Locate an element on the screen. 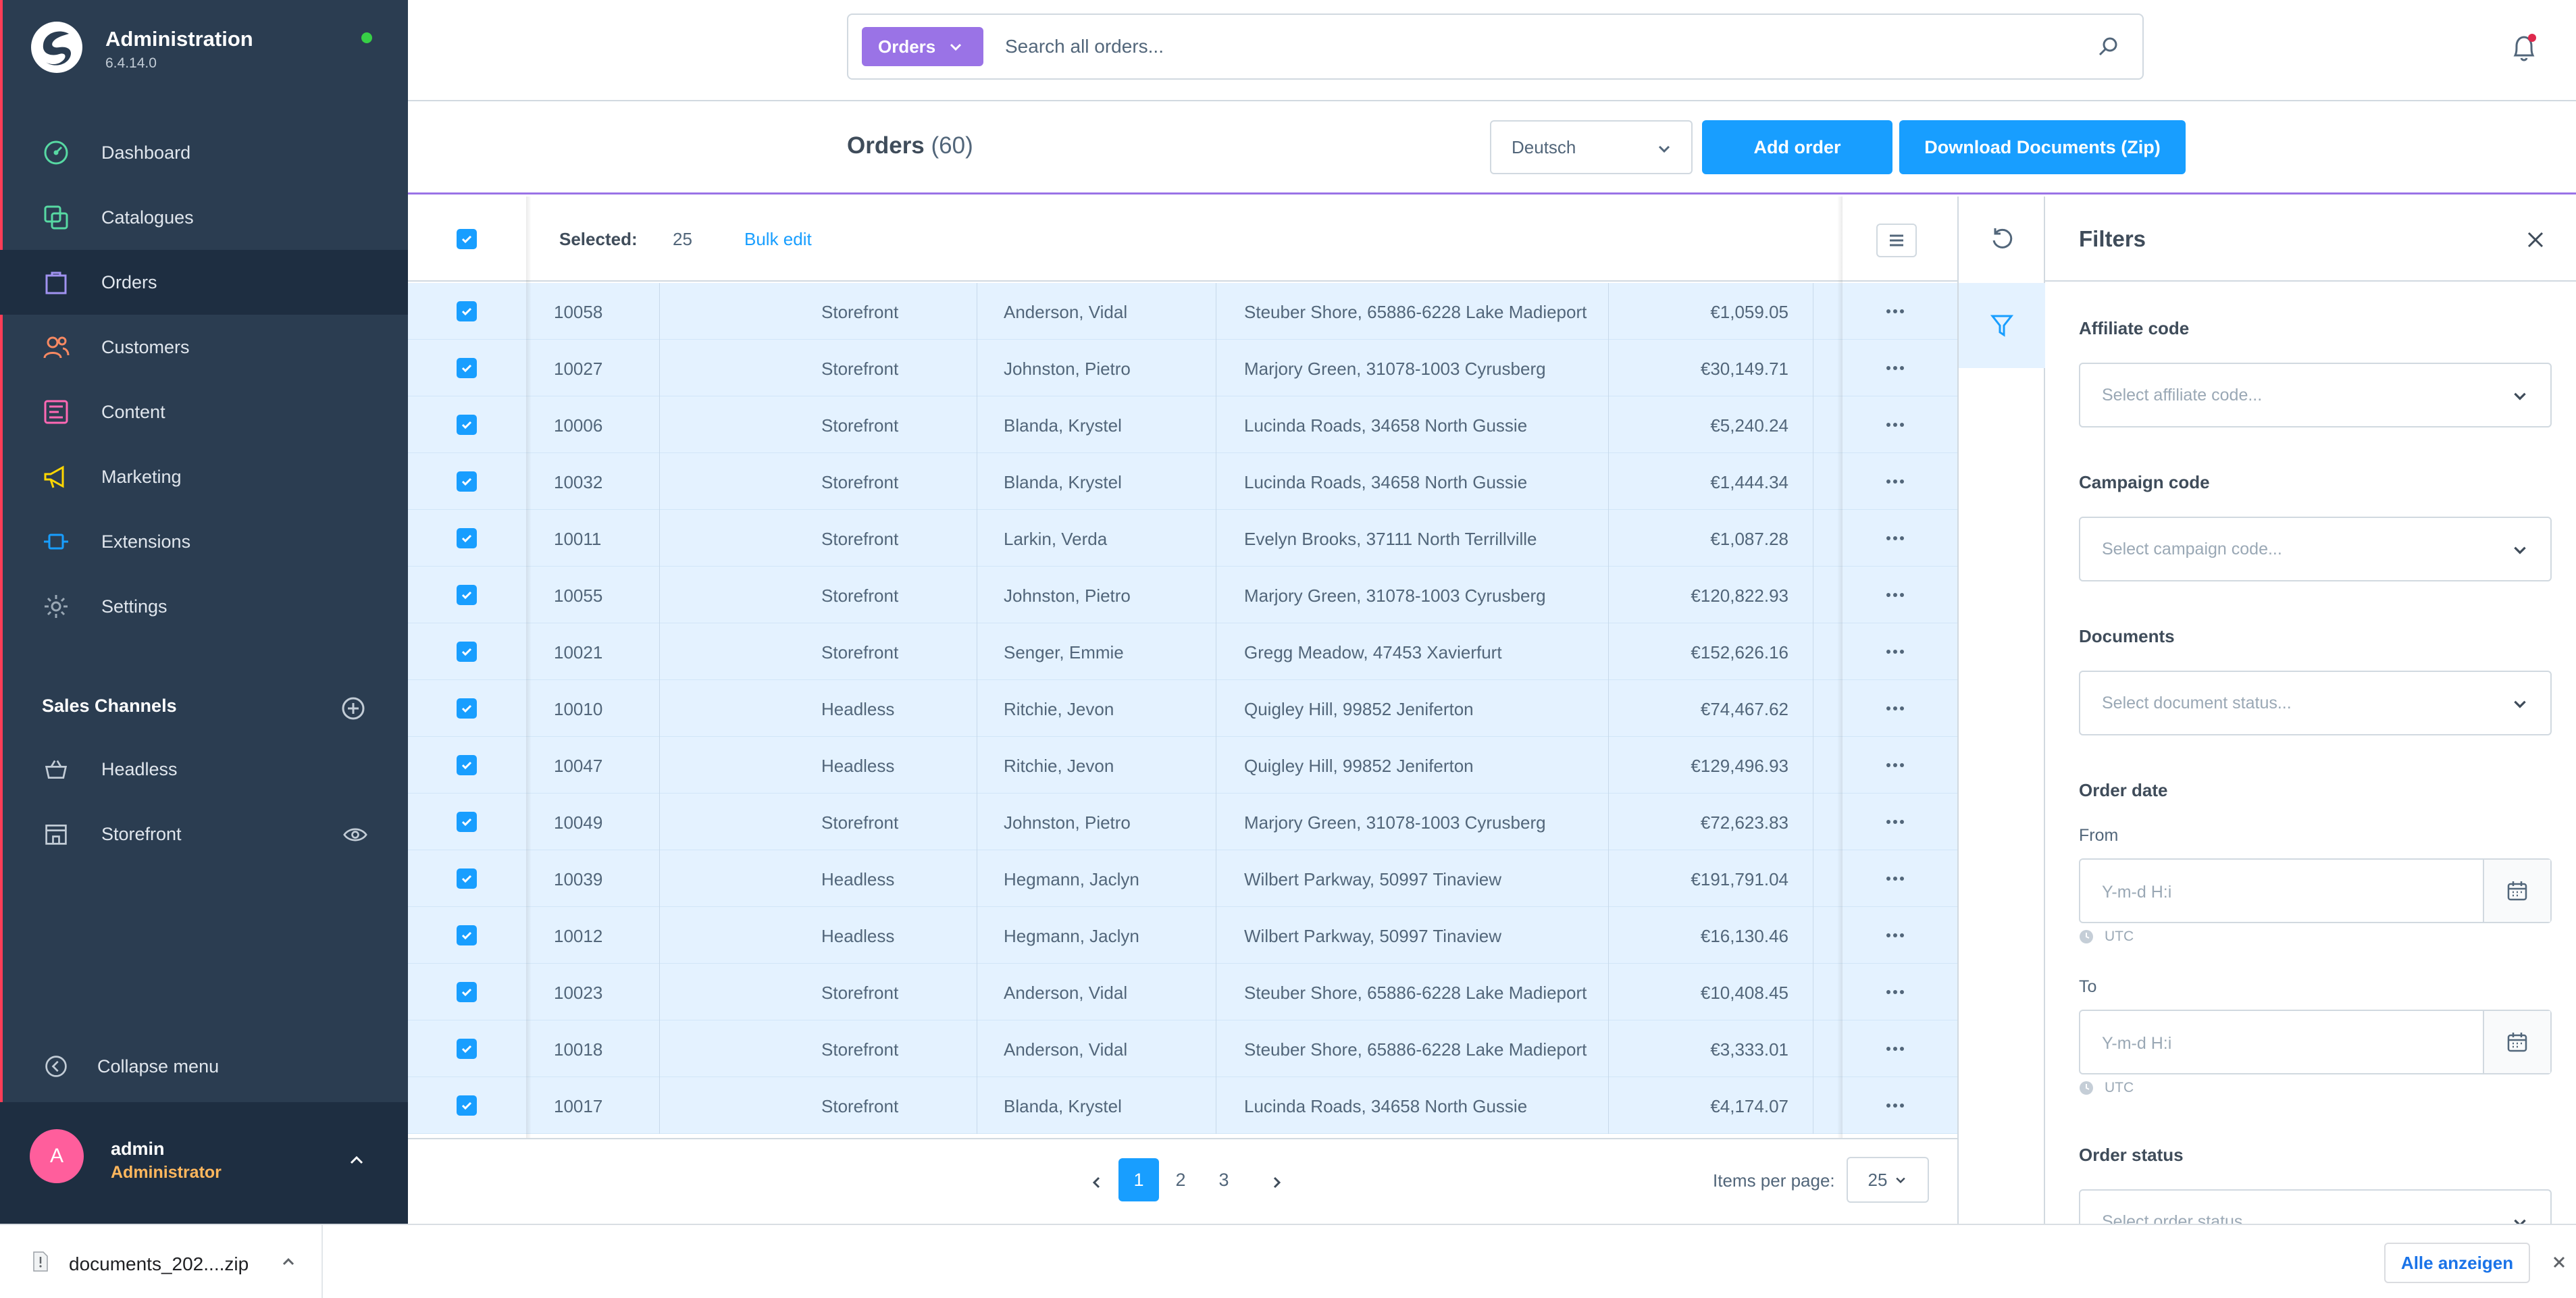  collapse-menu-button: Collapse menu is located at coordinates (130, 1066).